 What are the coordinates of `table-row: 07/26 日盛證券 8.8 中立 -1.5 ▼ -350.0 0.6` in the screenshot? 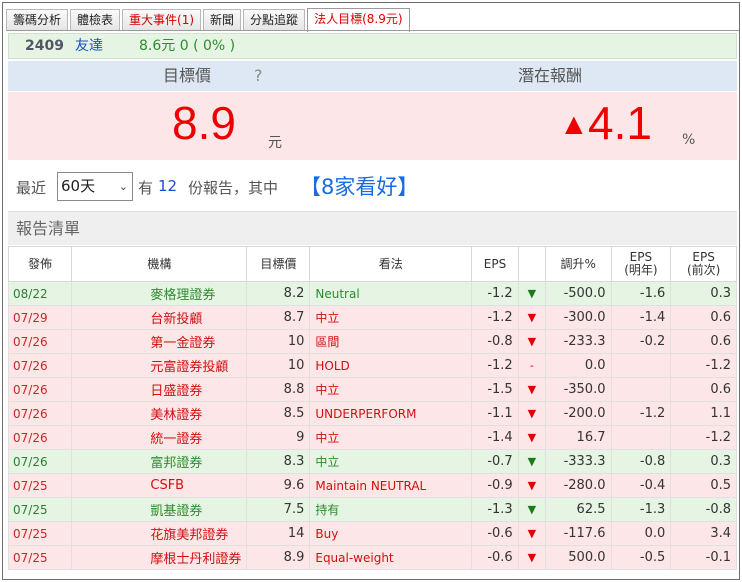 It's located at (372, 389).